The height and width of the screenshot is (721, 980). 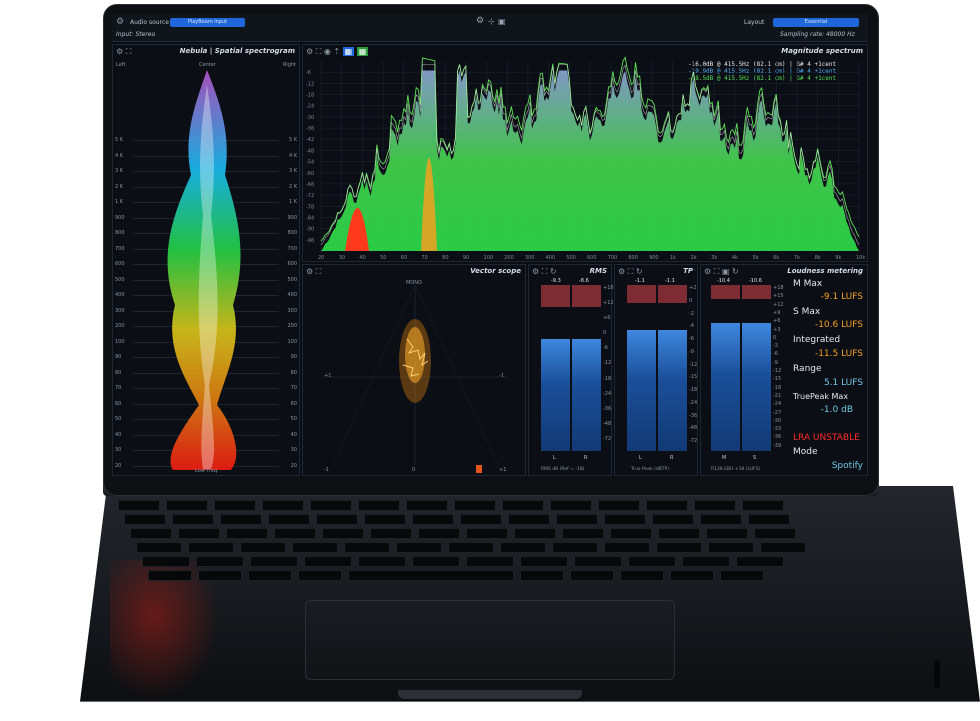 What do you see at coordinates (207, 260) in the screenshot?
I see `spectrogram-plot` at bounding box center [207, 260].